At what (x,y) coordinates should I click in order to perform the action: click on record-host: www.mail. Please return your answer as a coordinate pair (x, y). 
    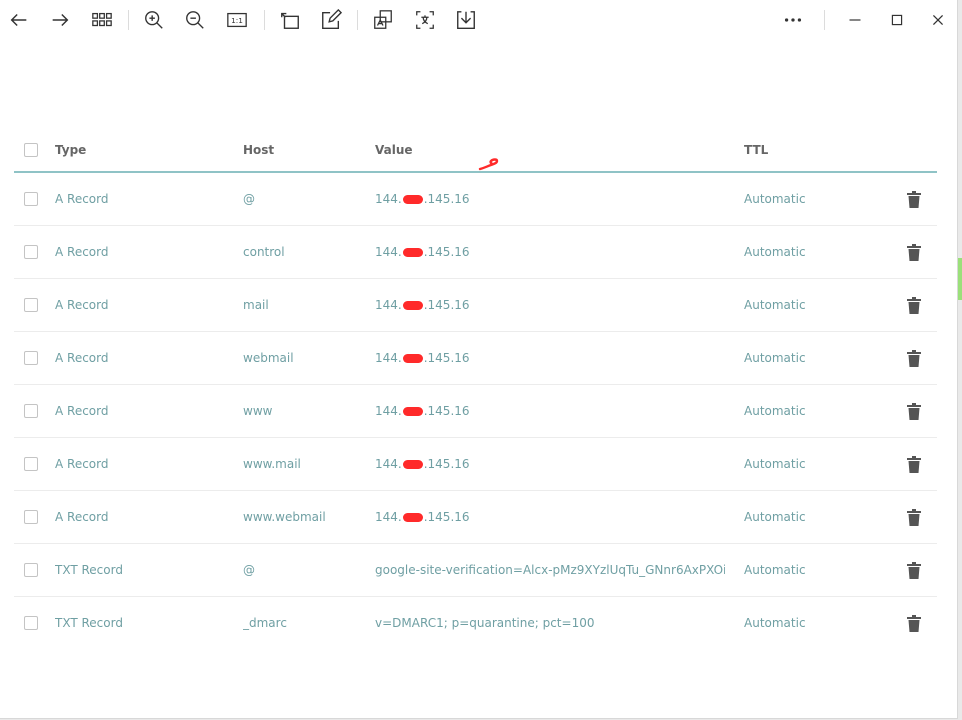
    Looking at the image, I should click on (272, 464).